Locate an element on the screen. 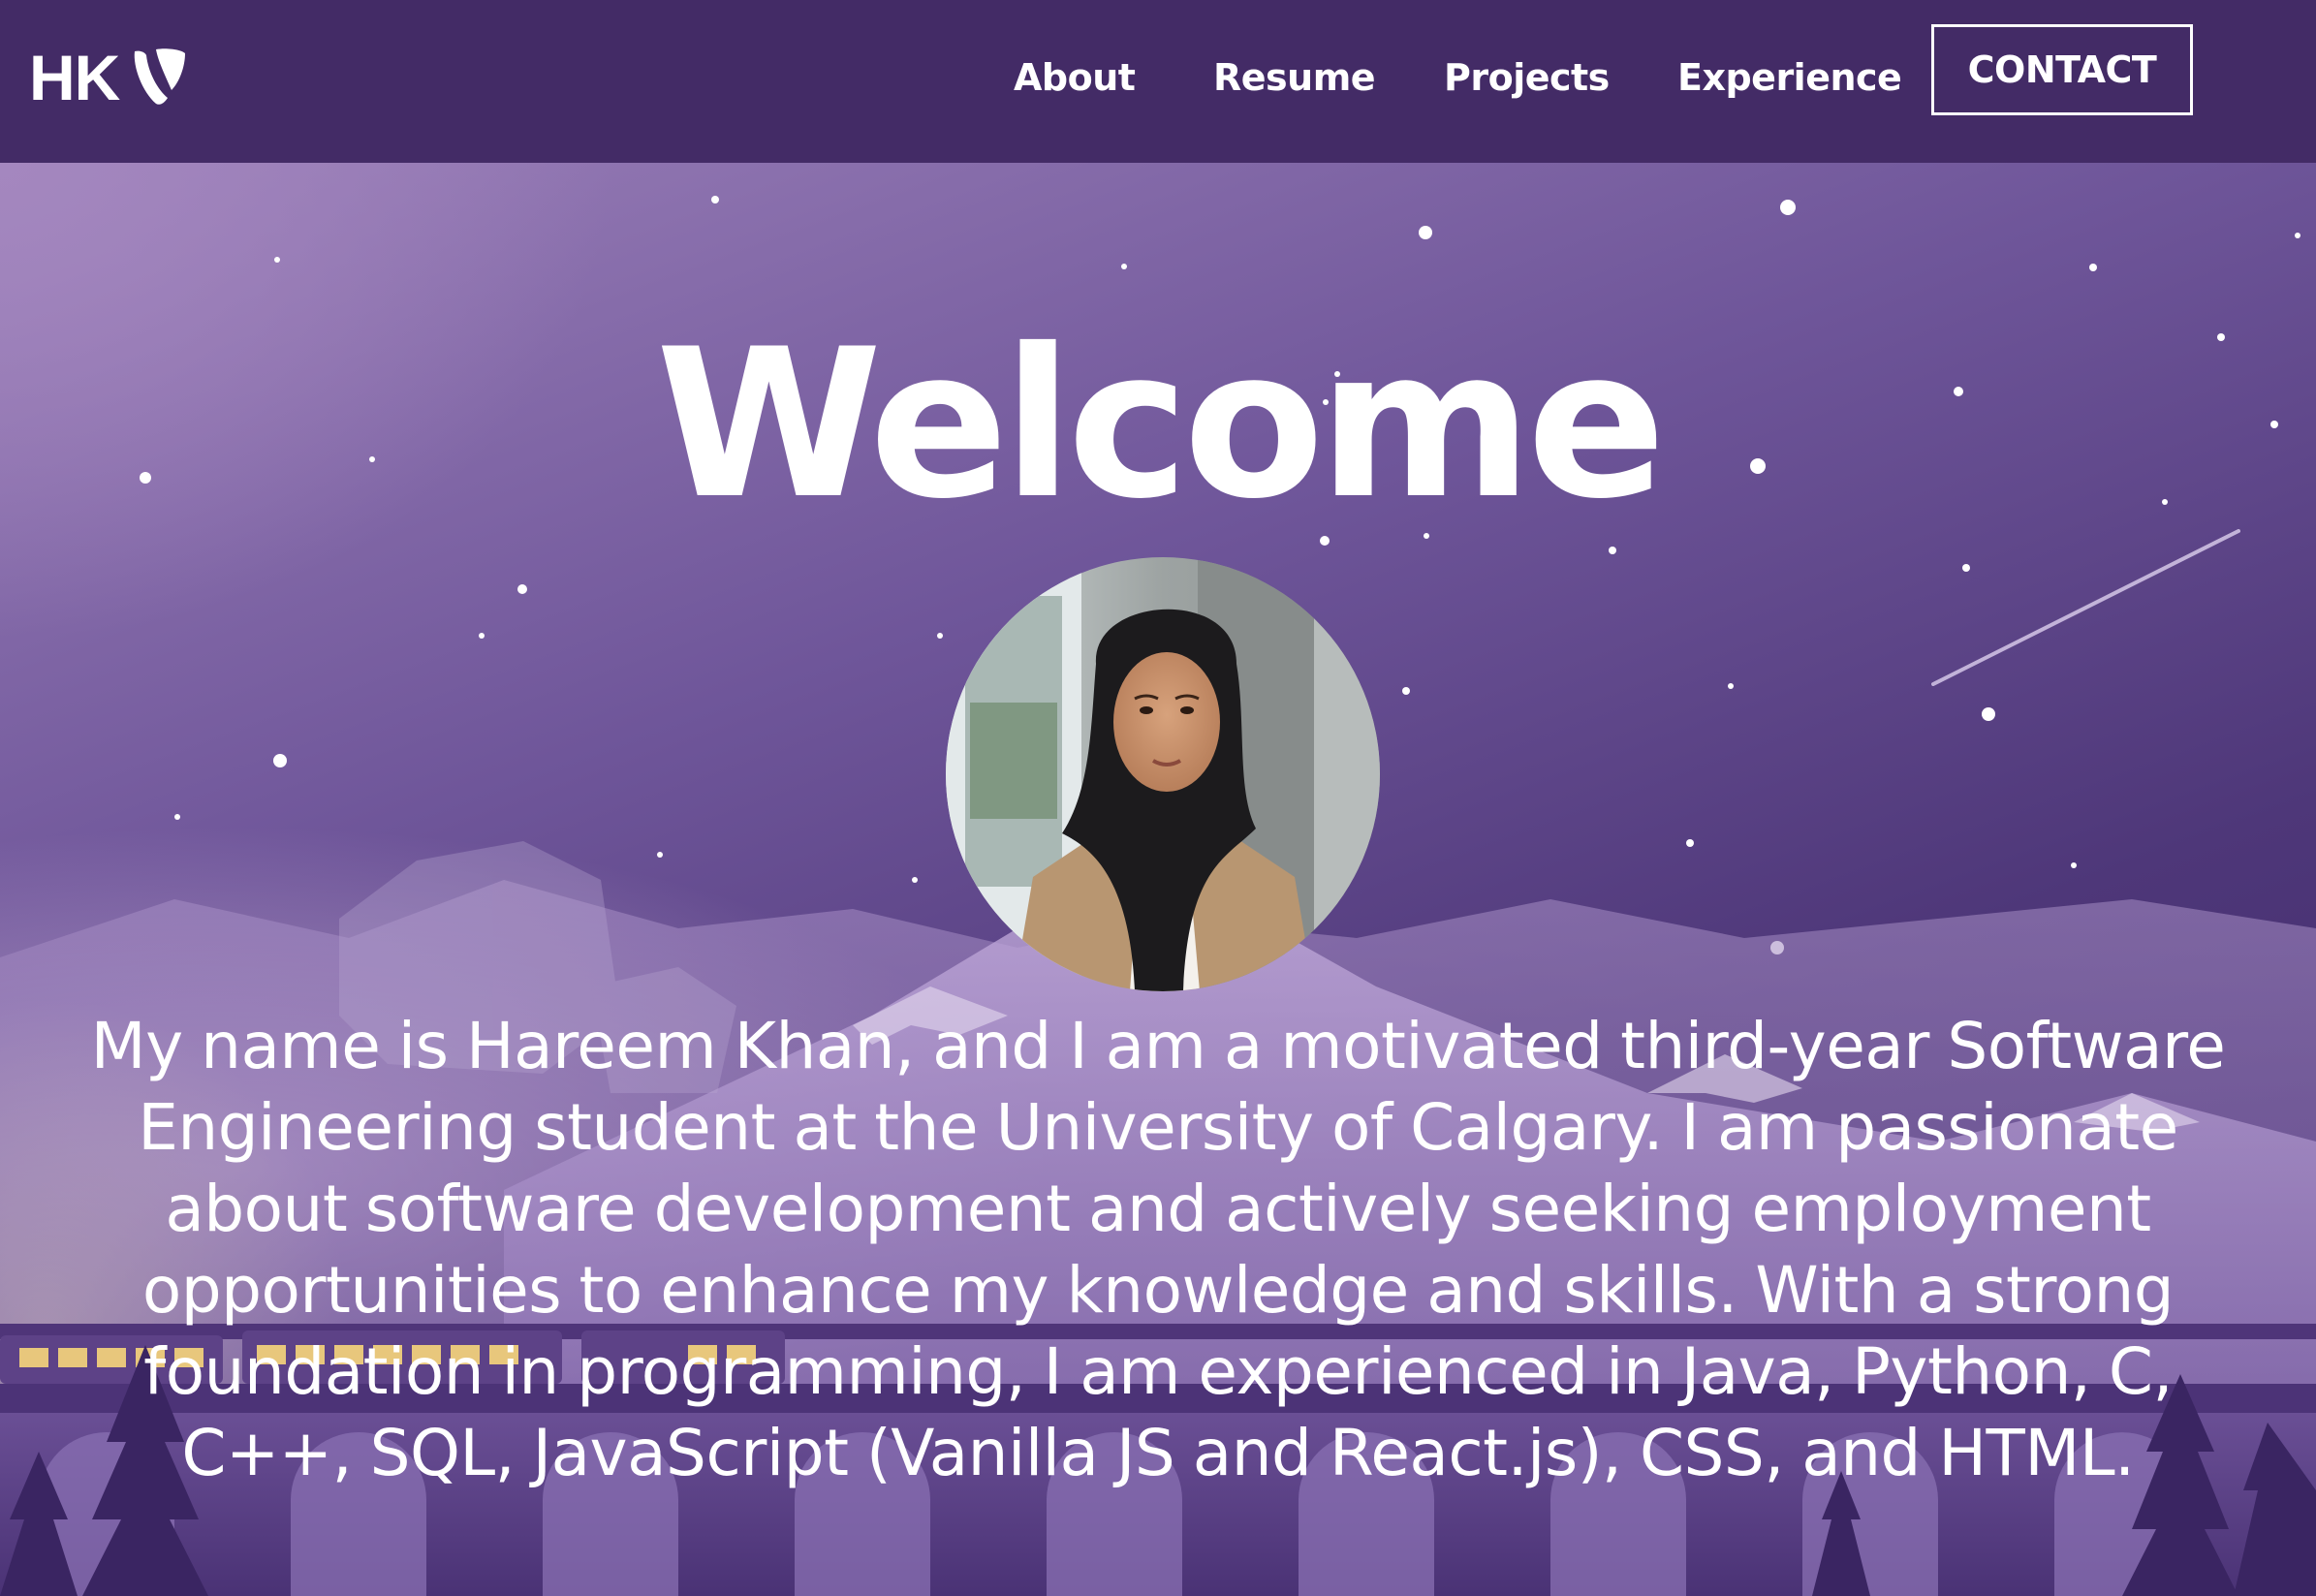 The height and width of the screenshot is (1596, 2316). nav-experience-link: Experience is located at coordinates (1789, 77).